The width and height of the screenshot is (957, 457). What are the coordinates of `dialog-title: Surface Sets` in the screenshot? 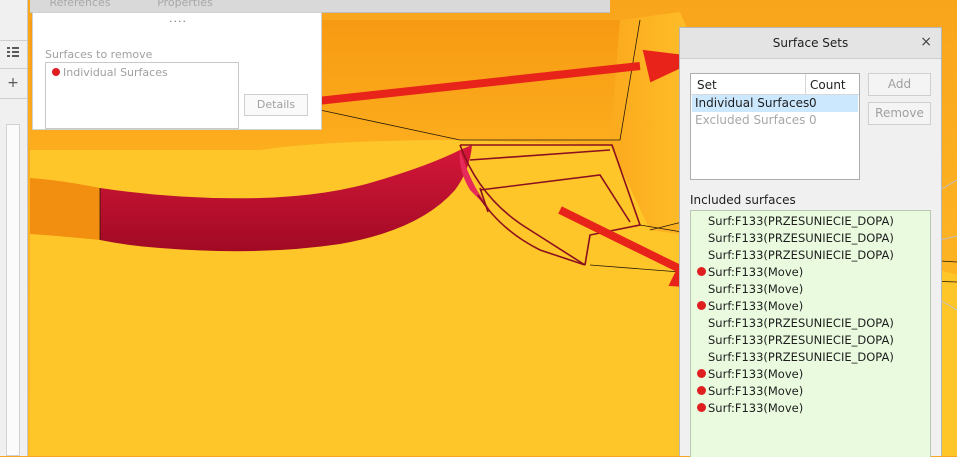 It's located at (810, 43).